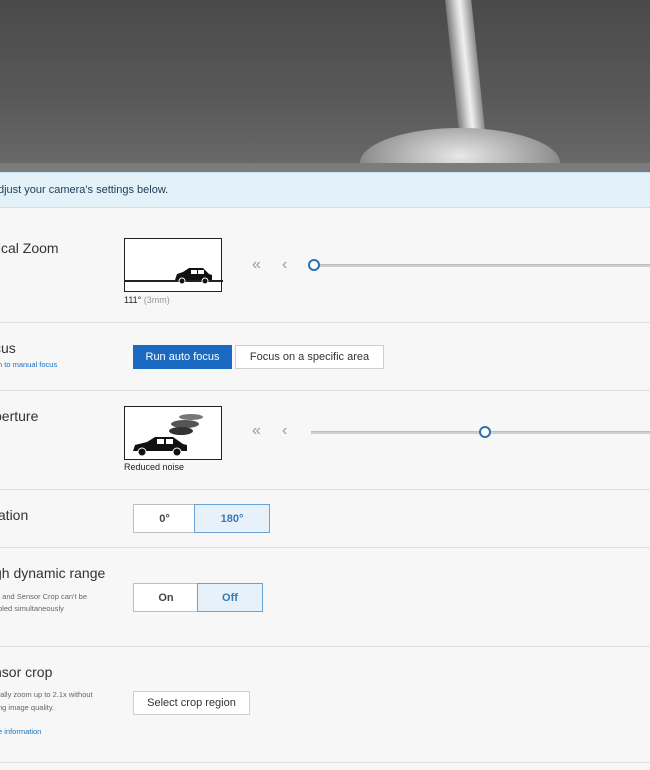  I want to click on aperture-double-chevron-left-icon: «, so click(256, 431).